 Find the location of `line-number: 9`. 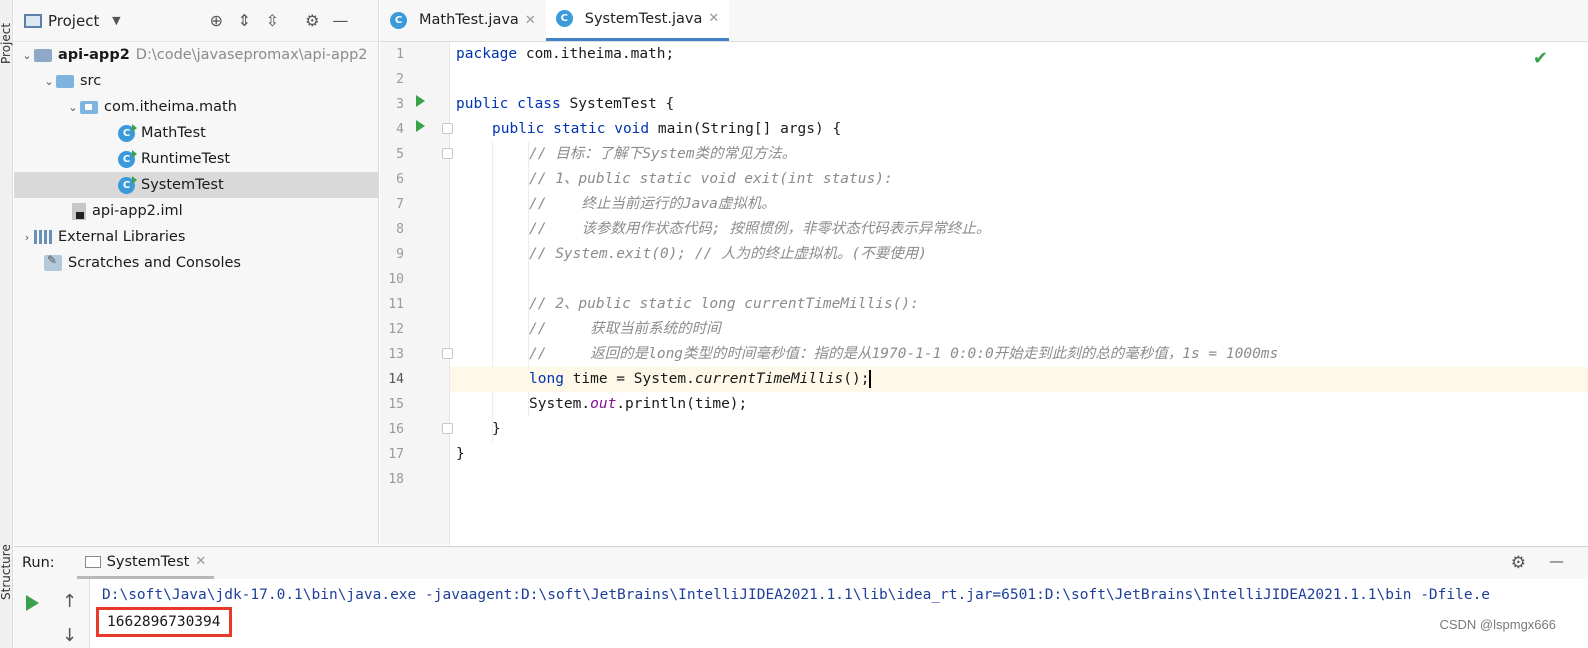

line-number: 9 is located at coordinates (400, 254).